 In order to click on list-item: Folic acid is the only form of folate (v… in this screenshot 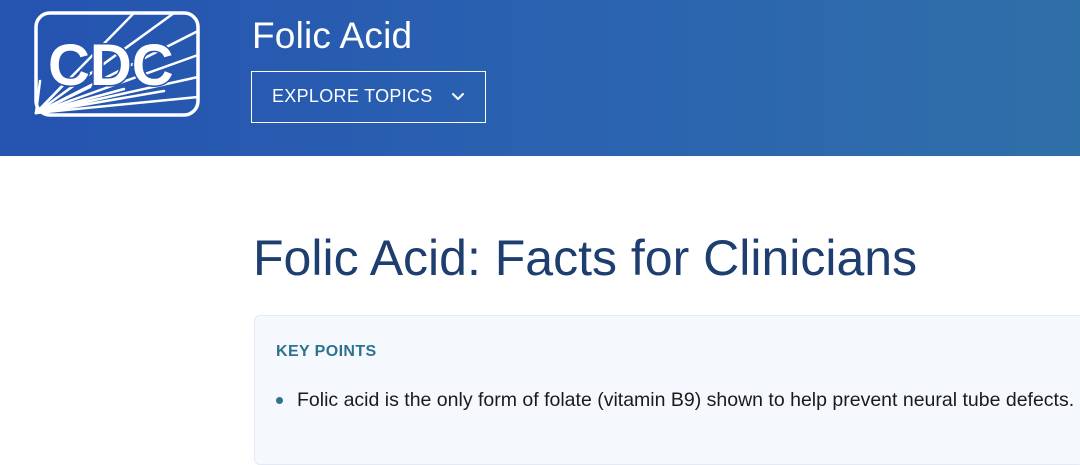, I will do `click(667, 400)`.